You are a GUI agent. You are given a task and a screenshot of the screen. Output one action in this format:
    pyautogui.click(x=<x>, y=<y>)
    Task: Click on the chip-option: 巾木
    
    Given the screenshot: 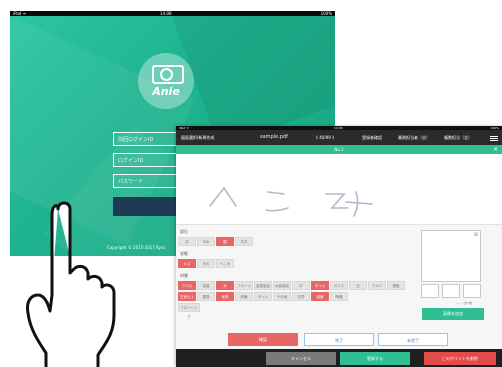 What is the action you would take?
    pyautogui.click(x=206, y=241)
    